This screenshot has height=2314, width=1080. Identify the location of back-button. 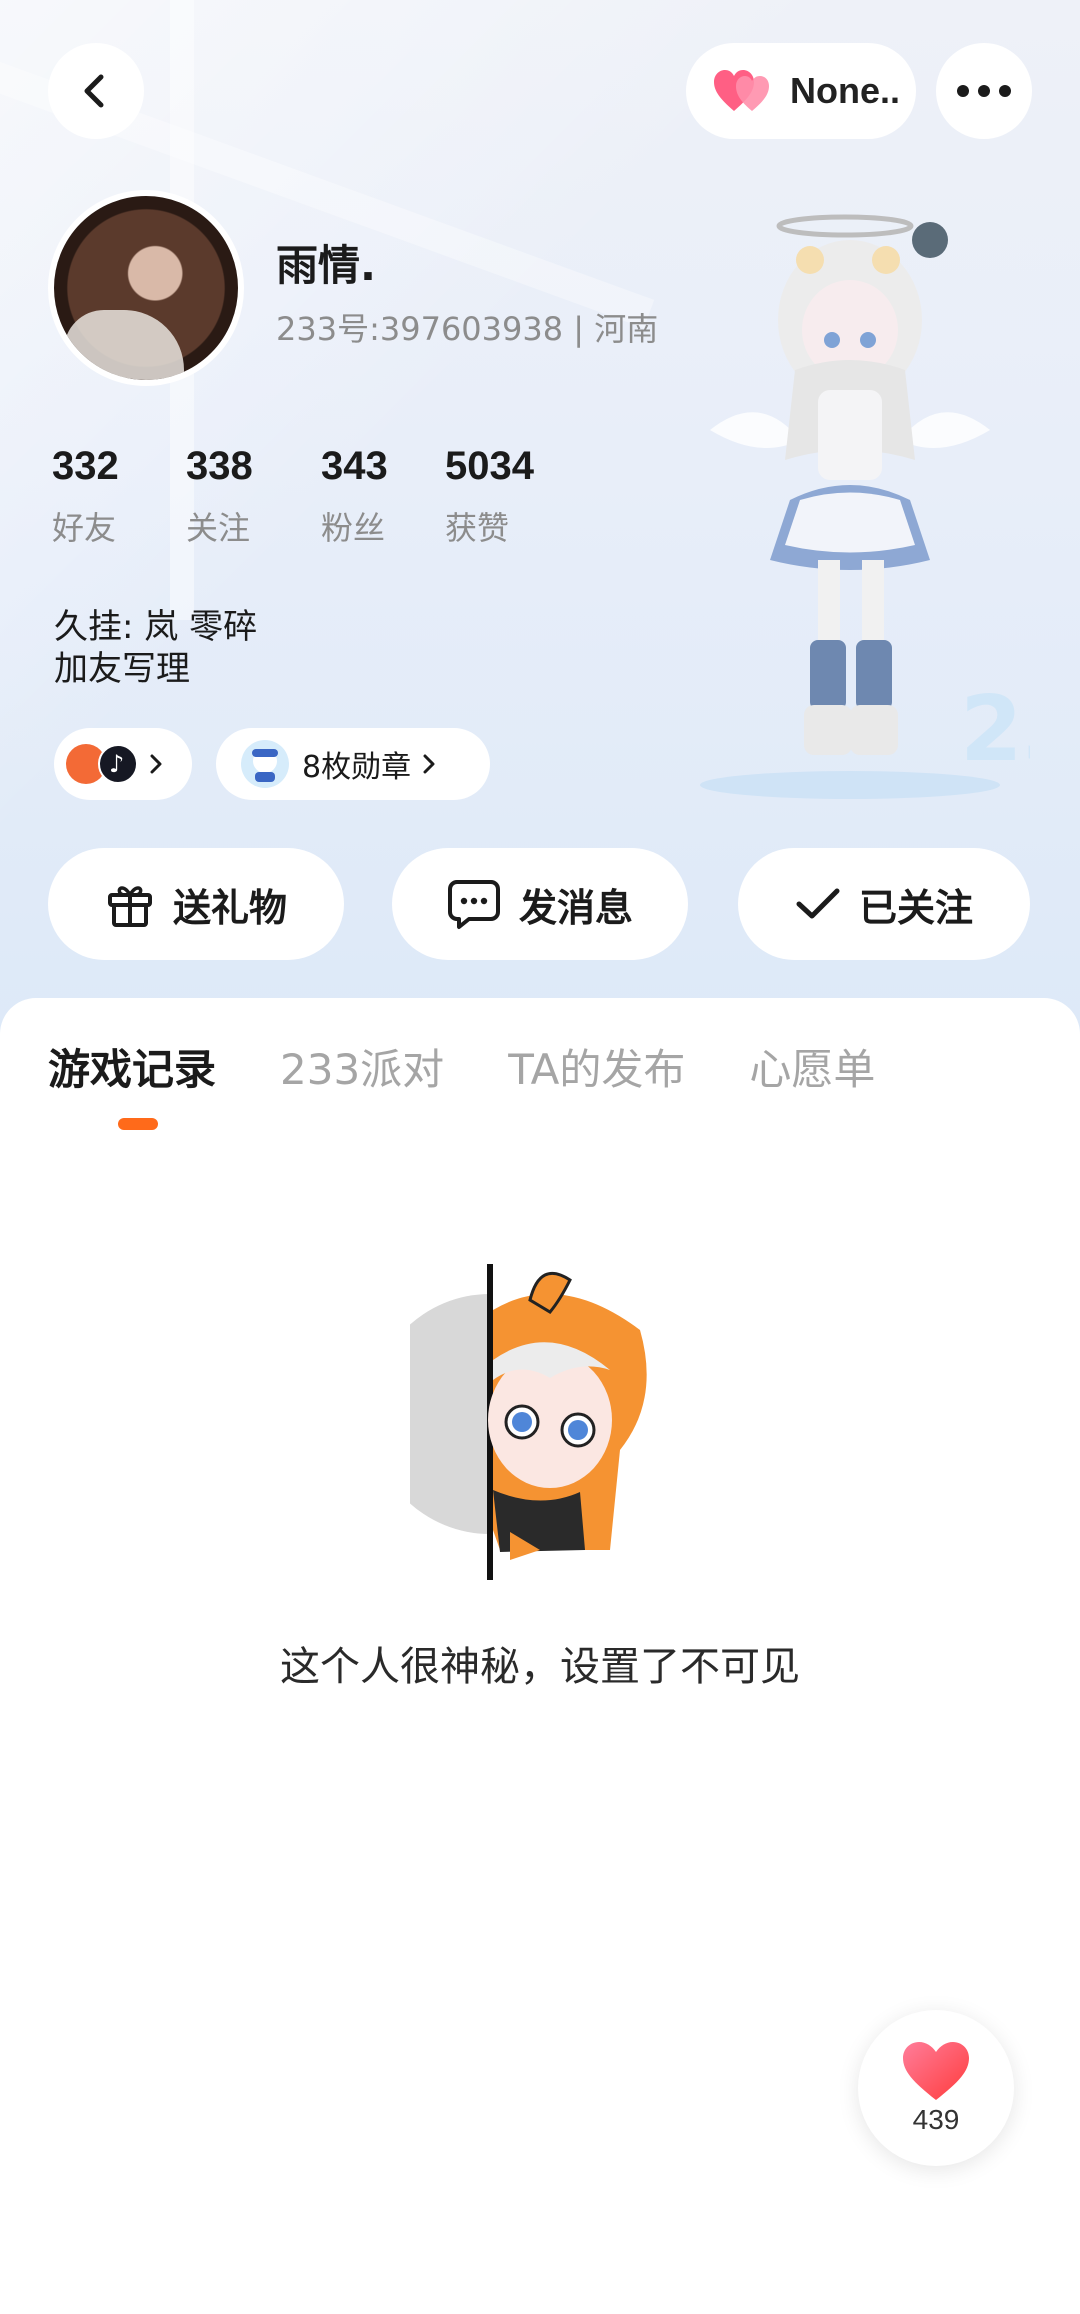
(96, 91).